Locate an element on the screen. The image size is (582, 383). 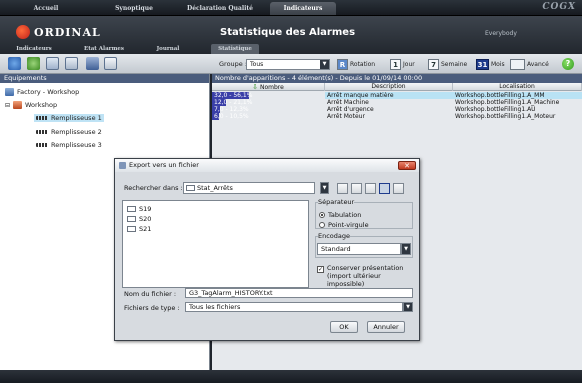
radio-dot is located at coordinates (322, 225).